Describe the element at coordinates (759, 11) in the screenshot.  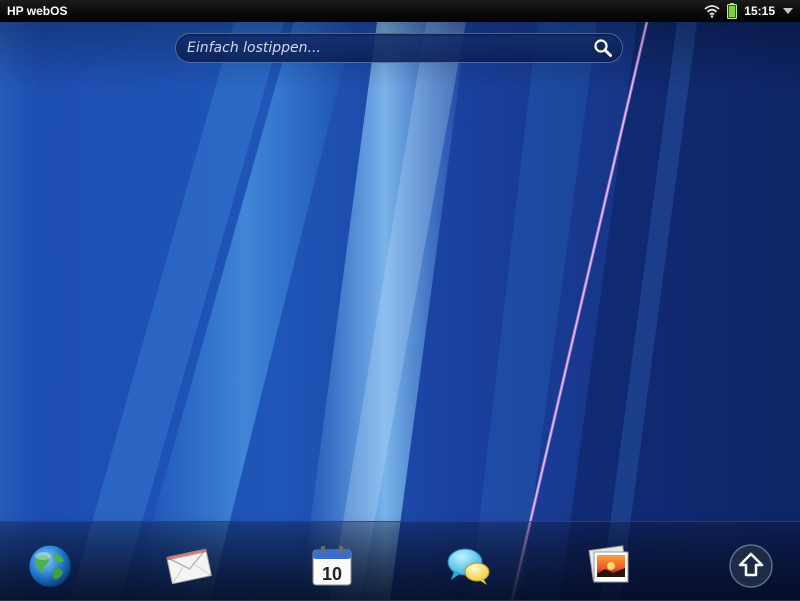
I see `status-time: 15:15` at that location.